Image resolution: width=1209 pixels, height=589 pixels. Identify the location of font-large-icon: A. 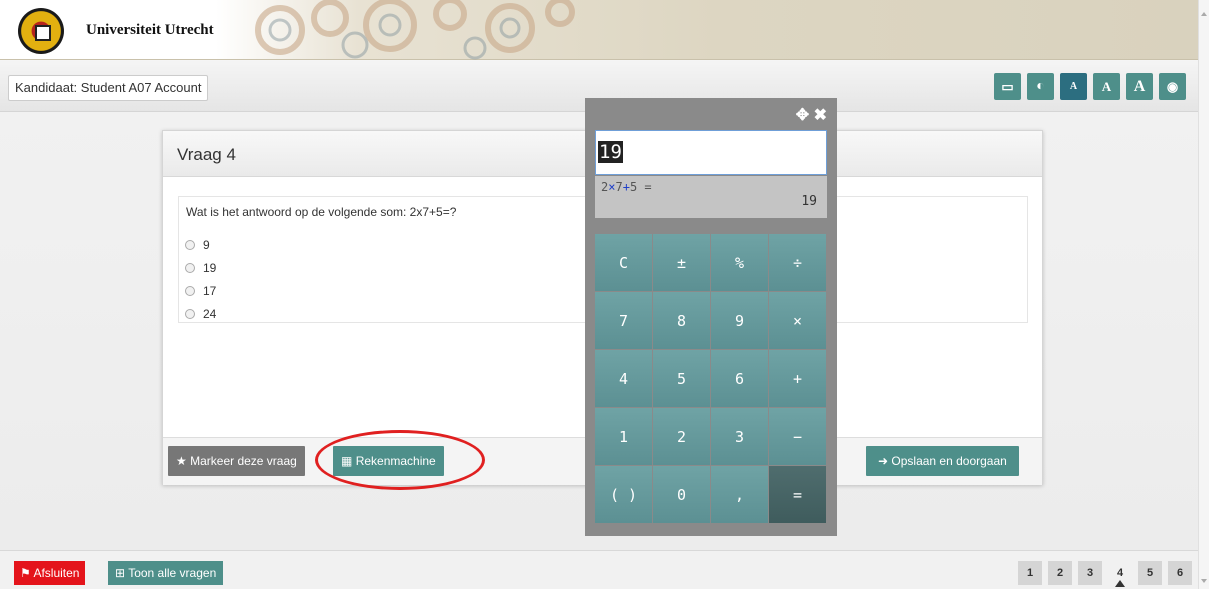
(1139, 86).